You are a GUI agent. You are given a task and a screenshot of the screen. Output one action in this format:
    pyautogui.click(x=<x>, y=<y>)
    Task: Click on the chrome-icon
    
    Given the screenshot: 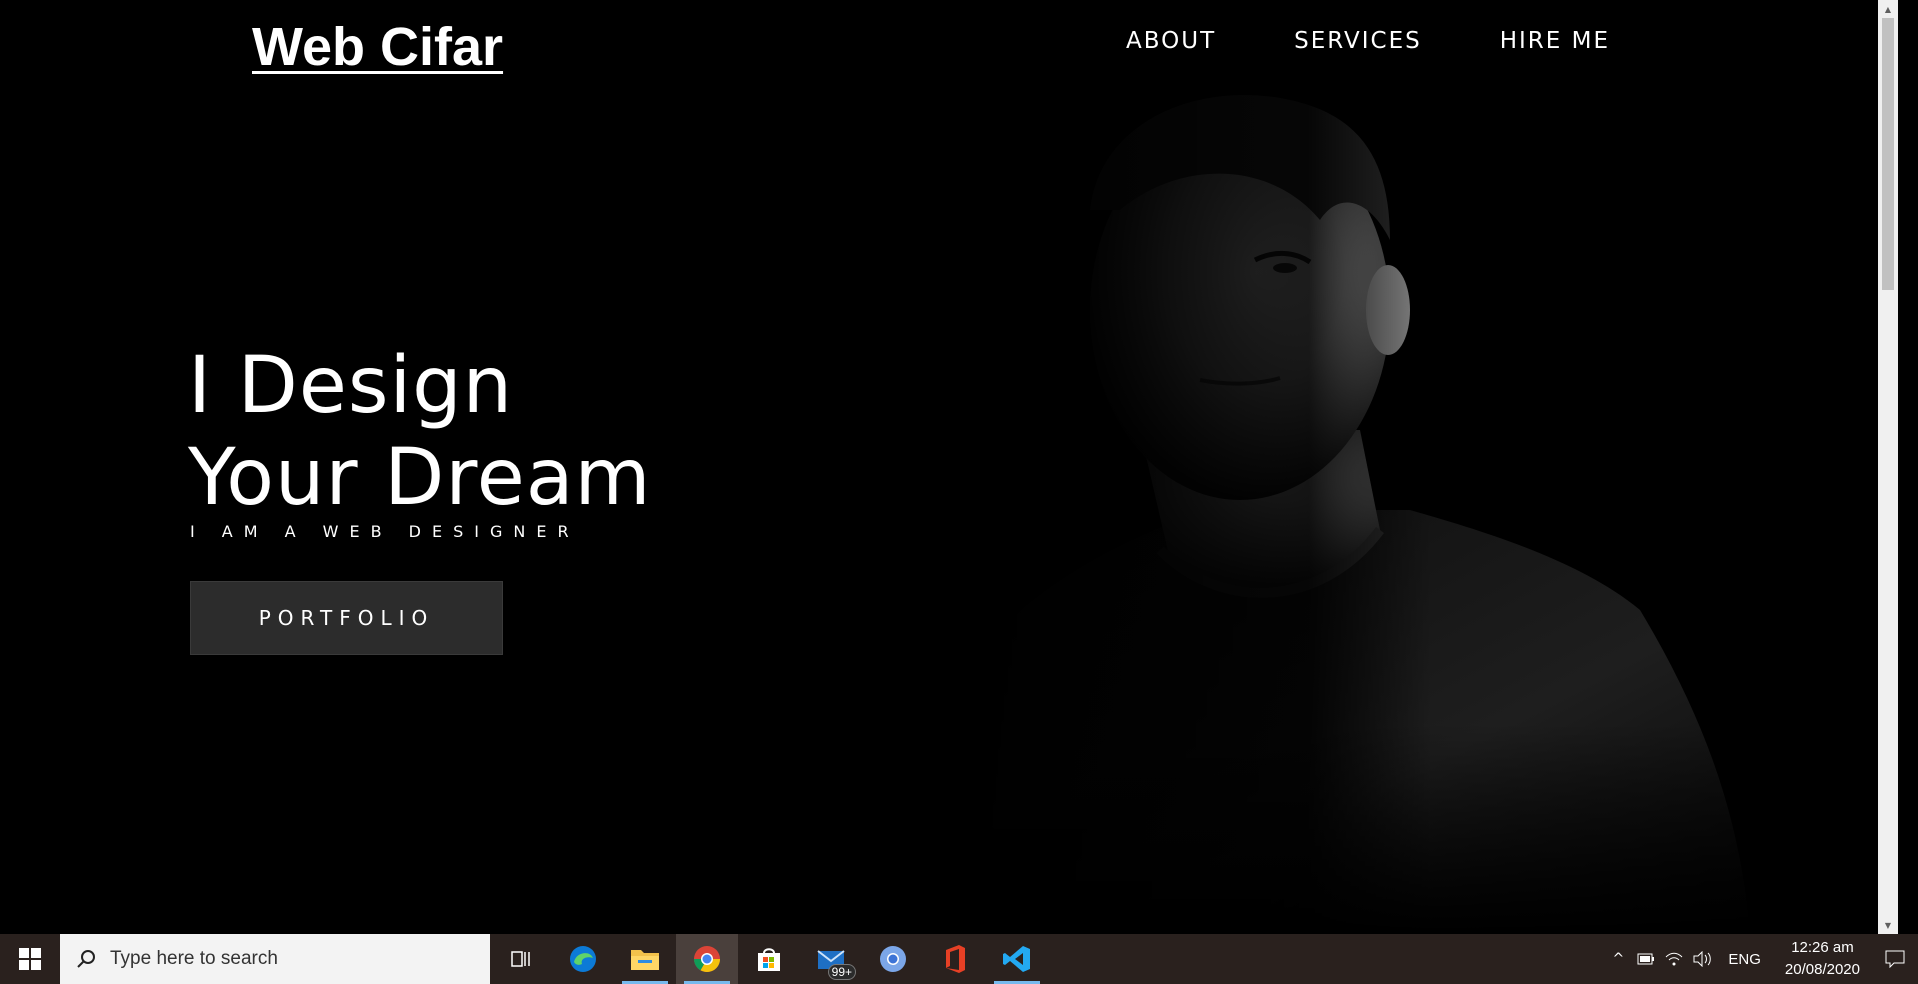 What is the action you would take?
    pyautogui.click(x=707, y=959)
    